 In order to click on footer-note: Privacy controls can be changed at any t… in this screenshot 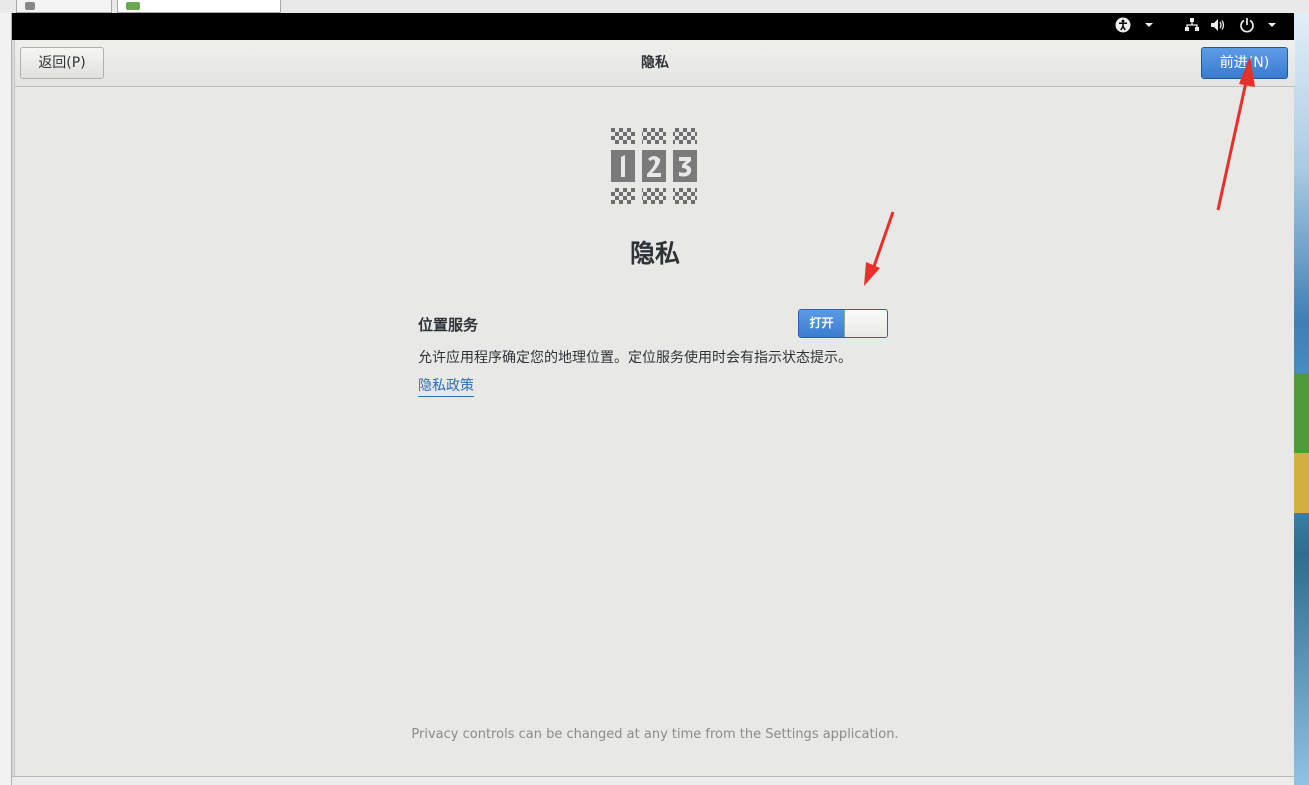, I will do `click(655, 734)`.